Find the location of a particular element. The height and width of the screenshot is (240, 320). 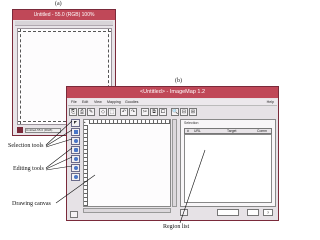

annotation-drawing-canvas: Drawing canvas is located at coordinates (31, 204).